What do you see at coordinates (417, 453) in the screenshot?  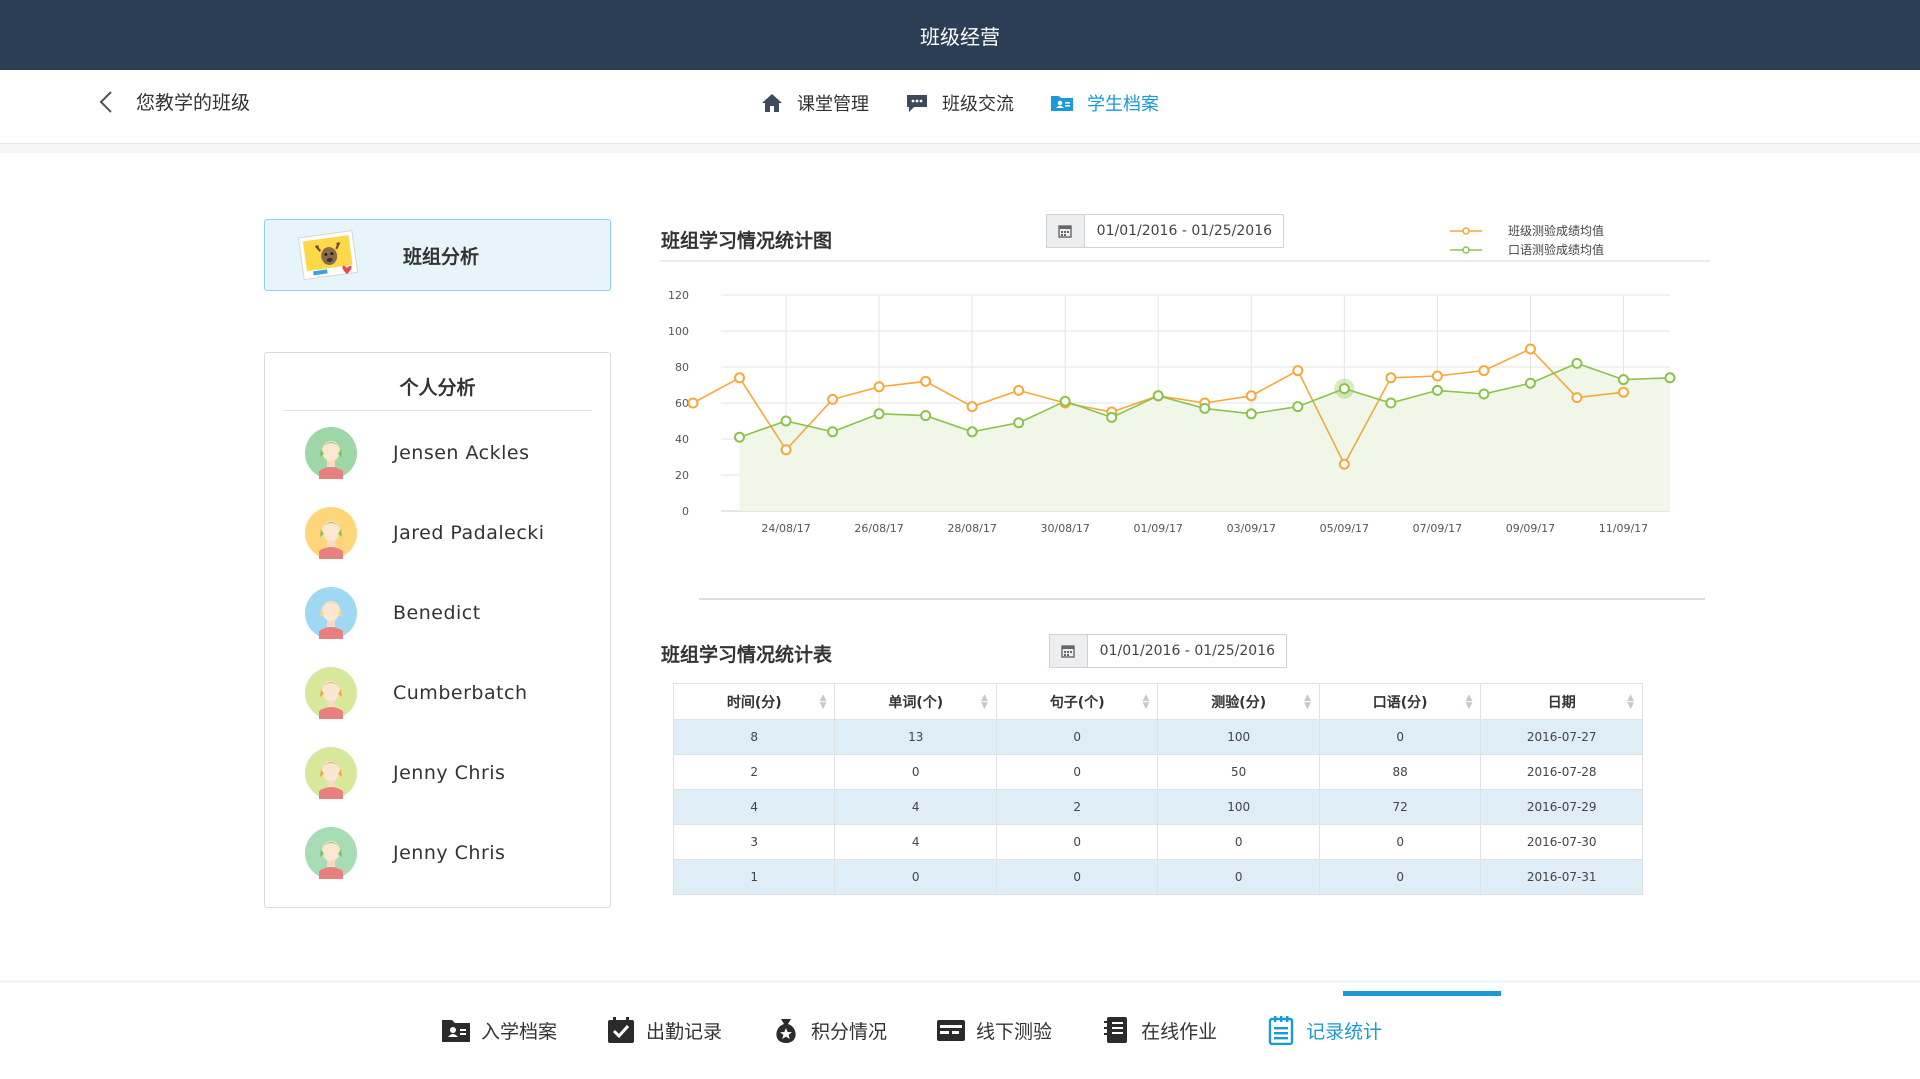 I see `student-item: Jensen Ackles` at bounding box center [417, 453].